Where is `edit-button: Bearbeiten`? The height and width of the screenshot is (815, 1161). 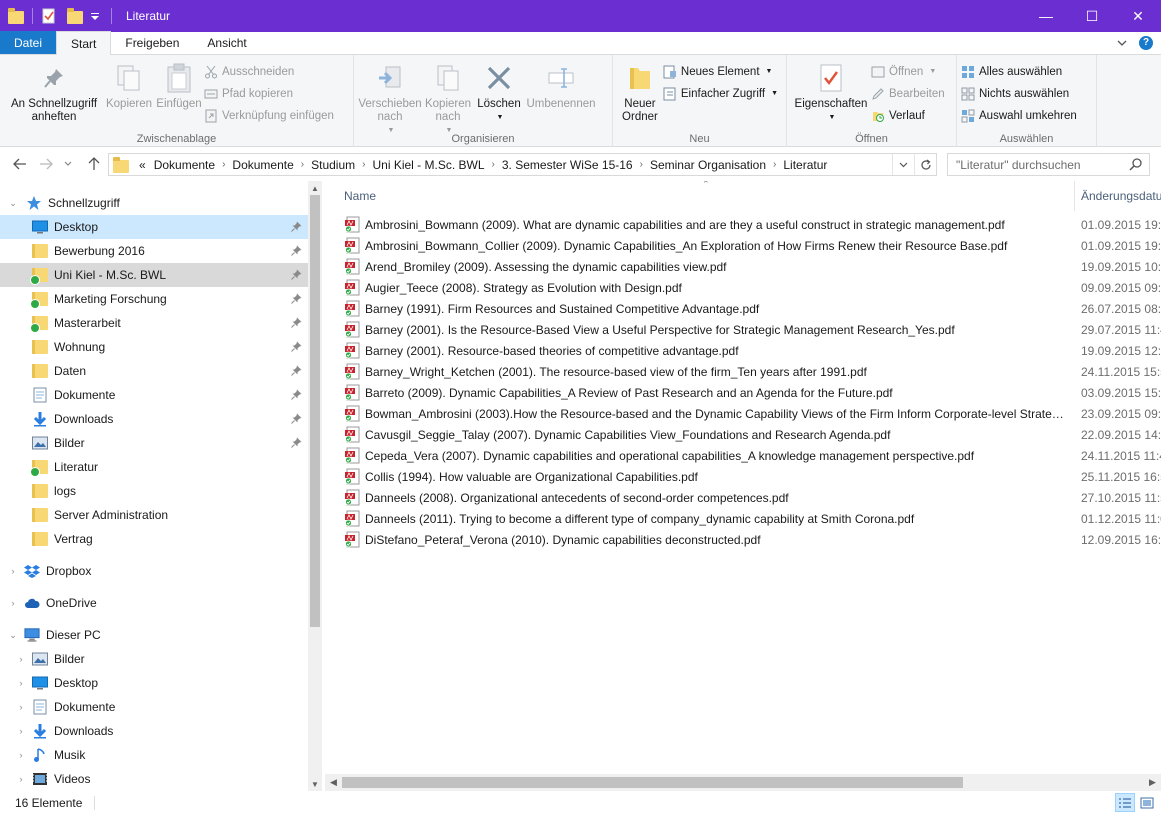
edit-button: Bearbeiten is located at coordinates (910, 93).